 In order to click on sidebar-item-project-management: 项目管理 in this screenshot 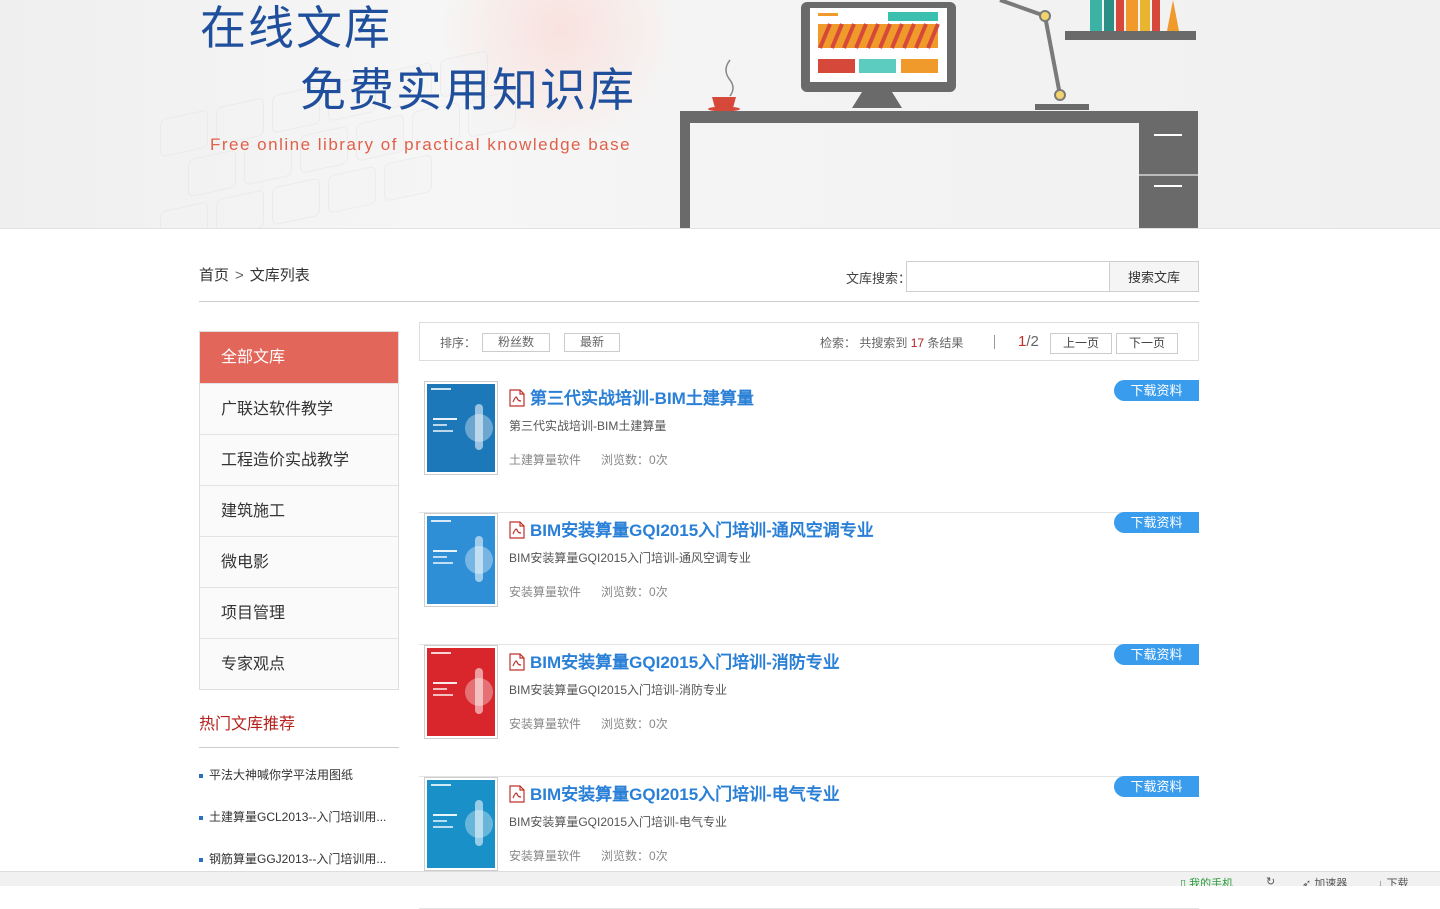, I will do `click(299, 612)`.